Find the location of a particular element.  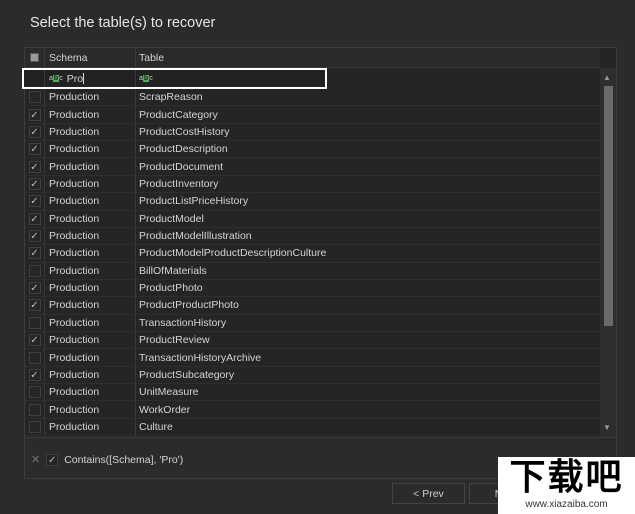

table-row: Production BillOfMaterials is located at coordinates (312, 271).